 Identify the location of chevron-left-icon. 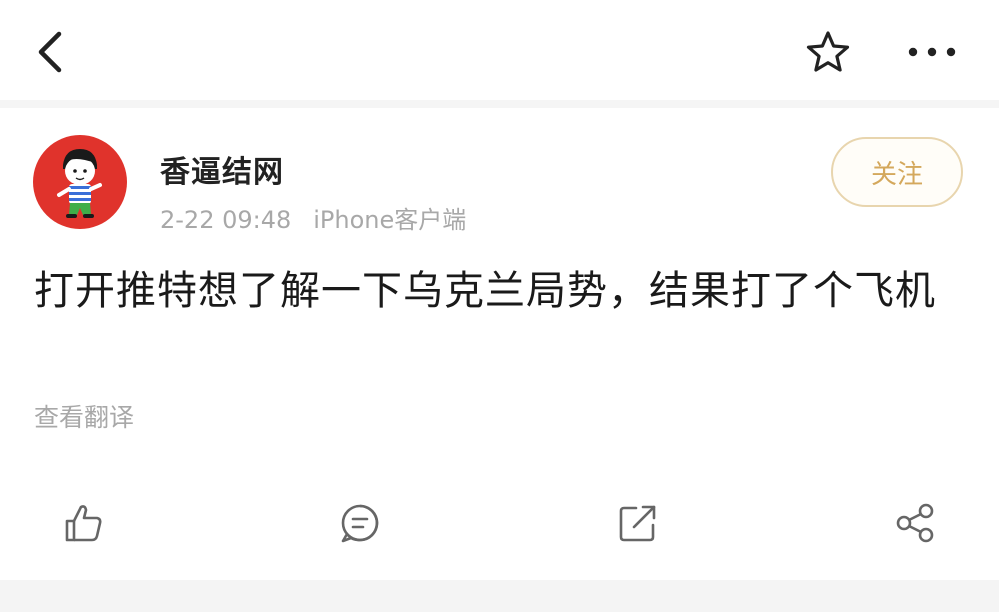
(50, 52).